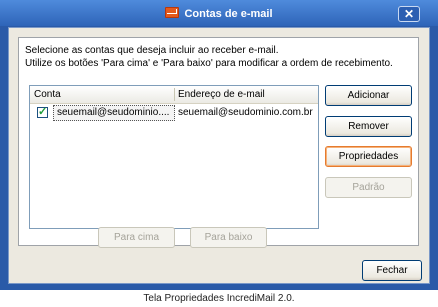  I want to click on close-window-button: ✕, so click(409, 14).